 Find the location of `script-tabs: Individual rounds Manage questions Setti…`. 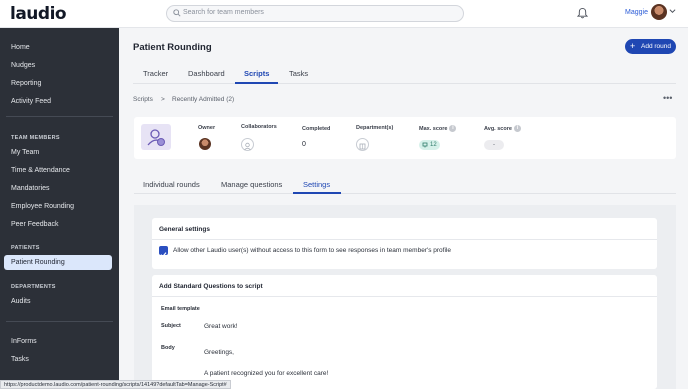

script-tabs: Individual rounds Manage questions Setti… is located at coordinates (405, 185).